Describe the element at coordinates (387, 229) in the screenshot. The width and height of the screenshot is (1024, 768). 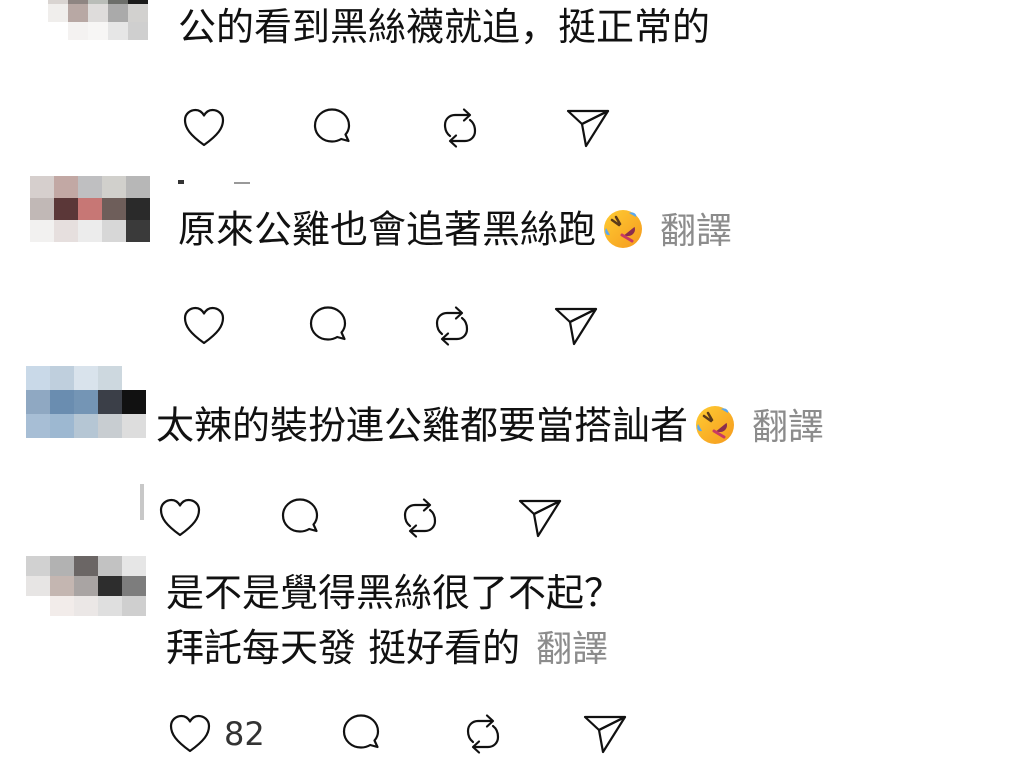
I see `comment-body: 原來公雞也會追著黑絲跑` at that location.